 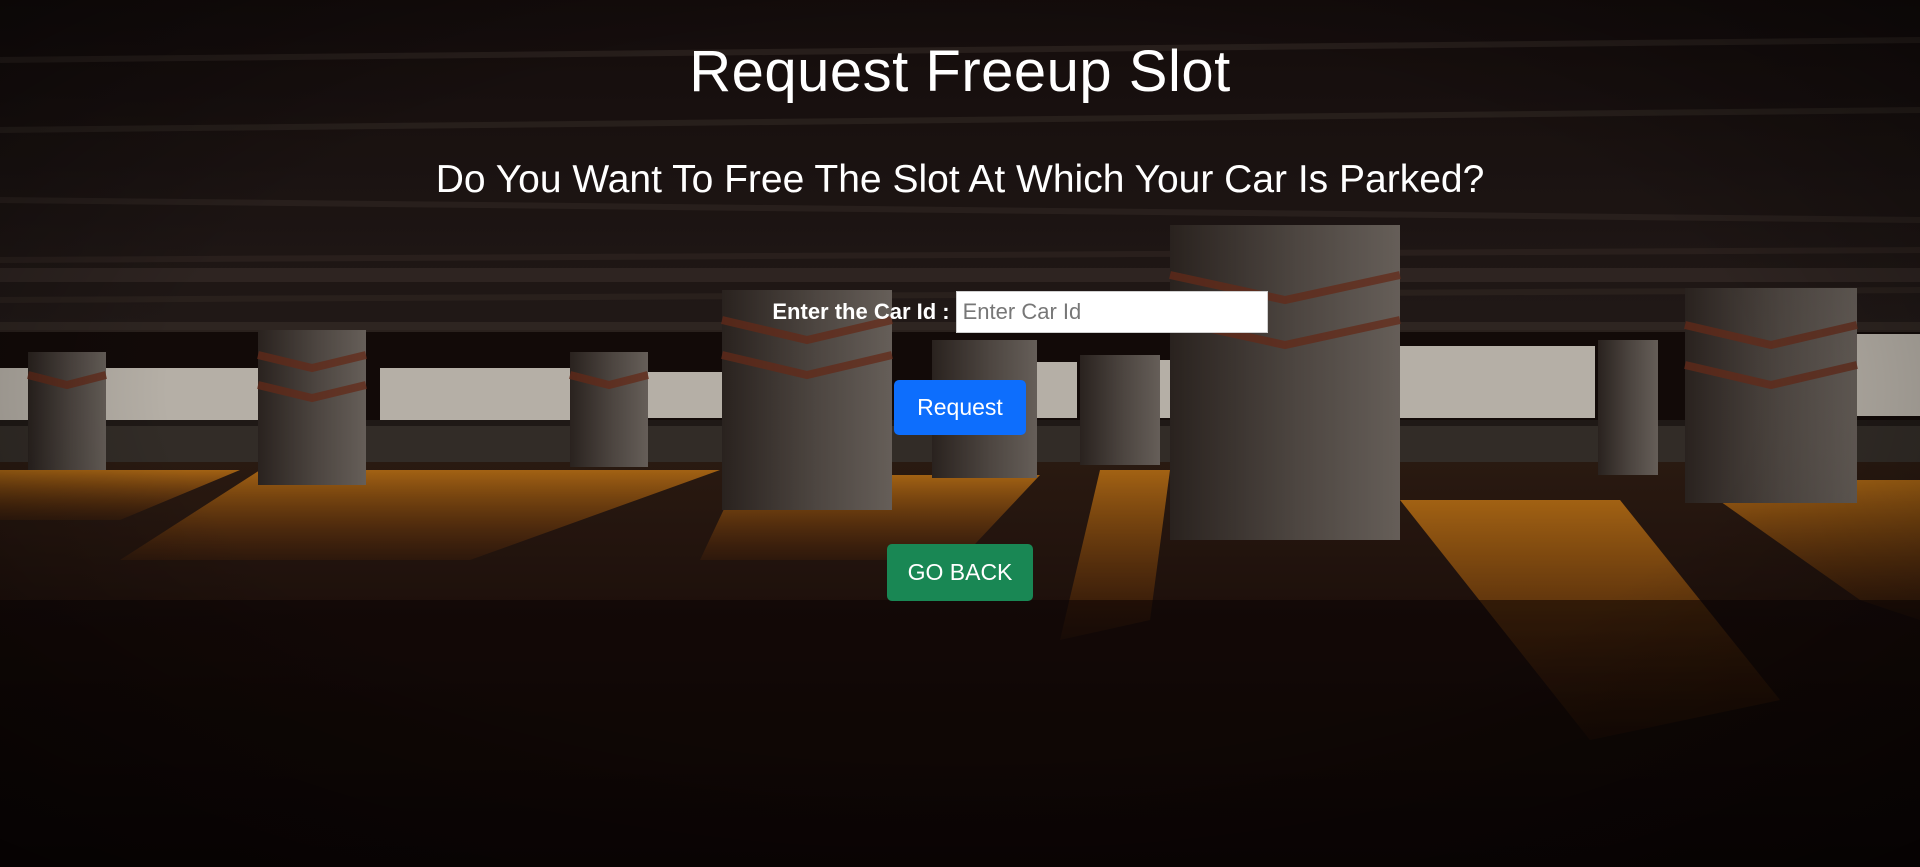 I want to click on car-id-input, so click(x=1111, y=312).